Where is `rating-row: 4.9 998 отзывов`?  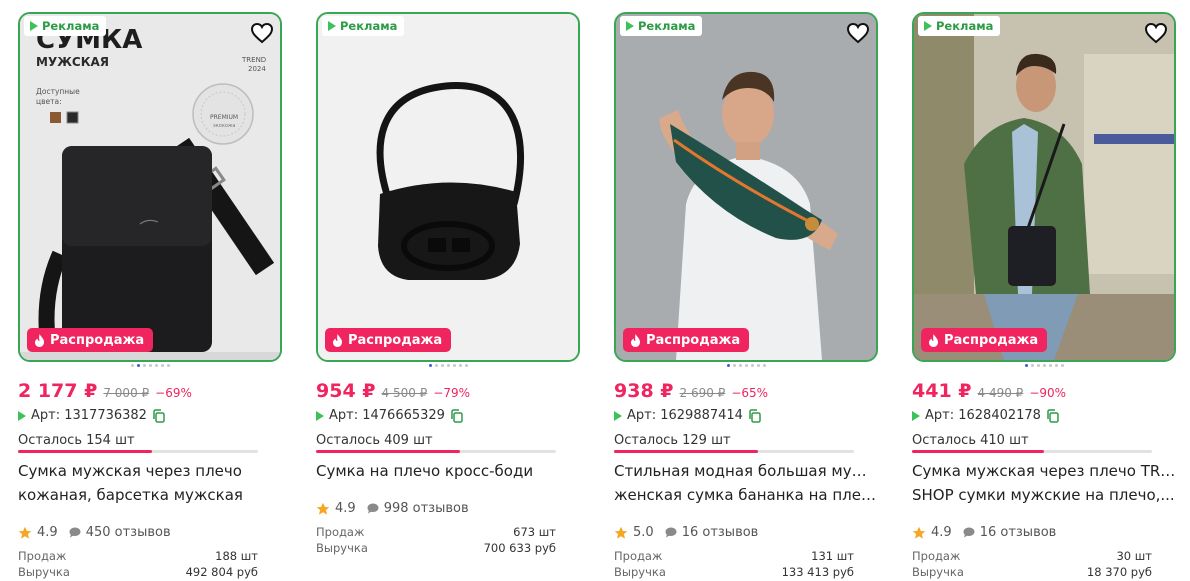 rating-row: 4.9 998 отзывов is located at coordinates (392, 508).